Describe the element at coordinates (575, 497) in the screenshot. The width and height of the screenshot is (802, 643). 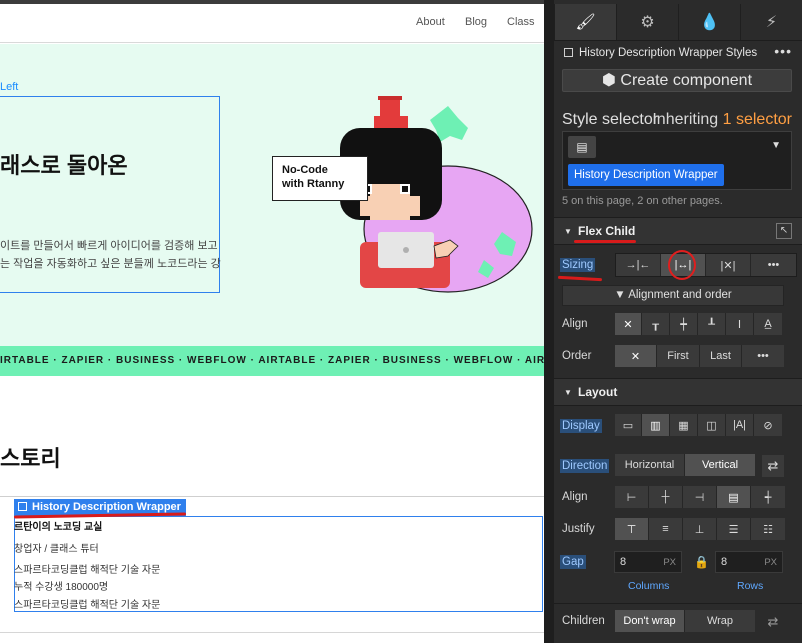
I see `layout-align-label: Align` at that location.